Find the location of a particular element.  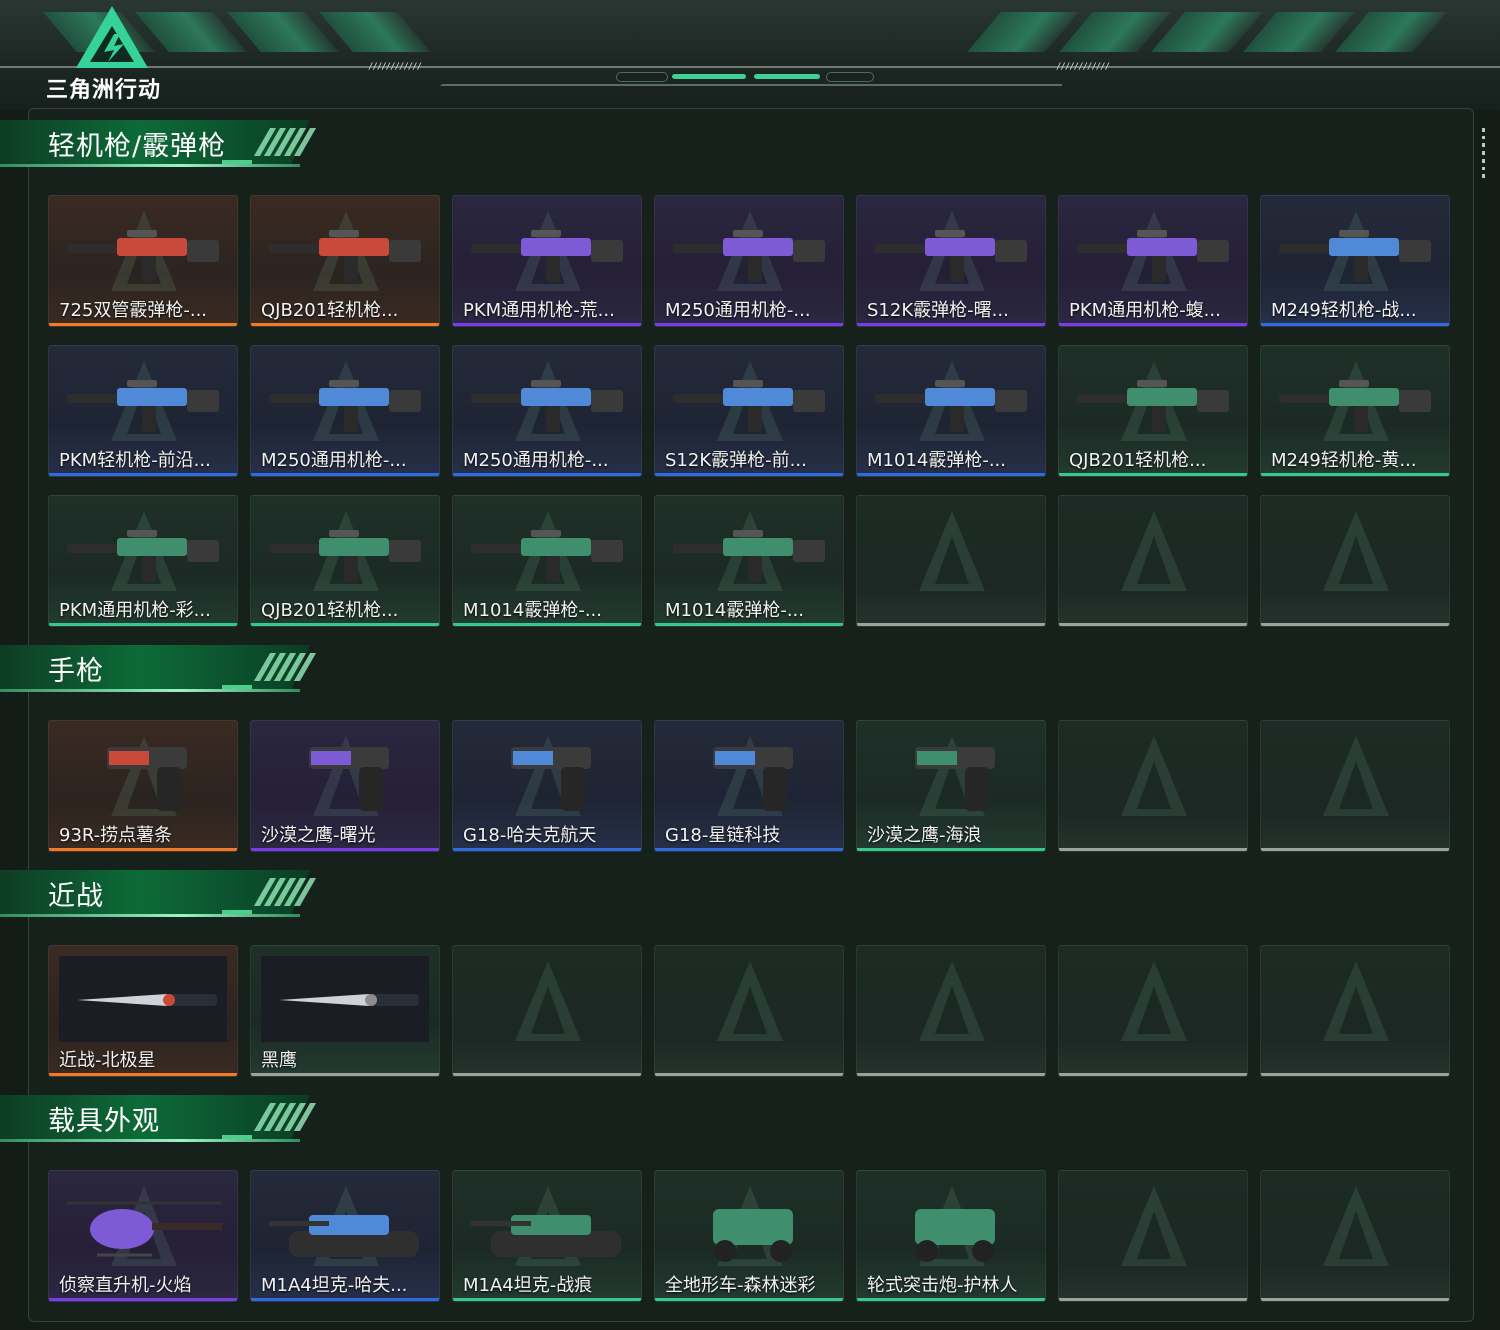

section-header: 手枪 is located at coordinates (165, 670).